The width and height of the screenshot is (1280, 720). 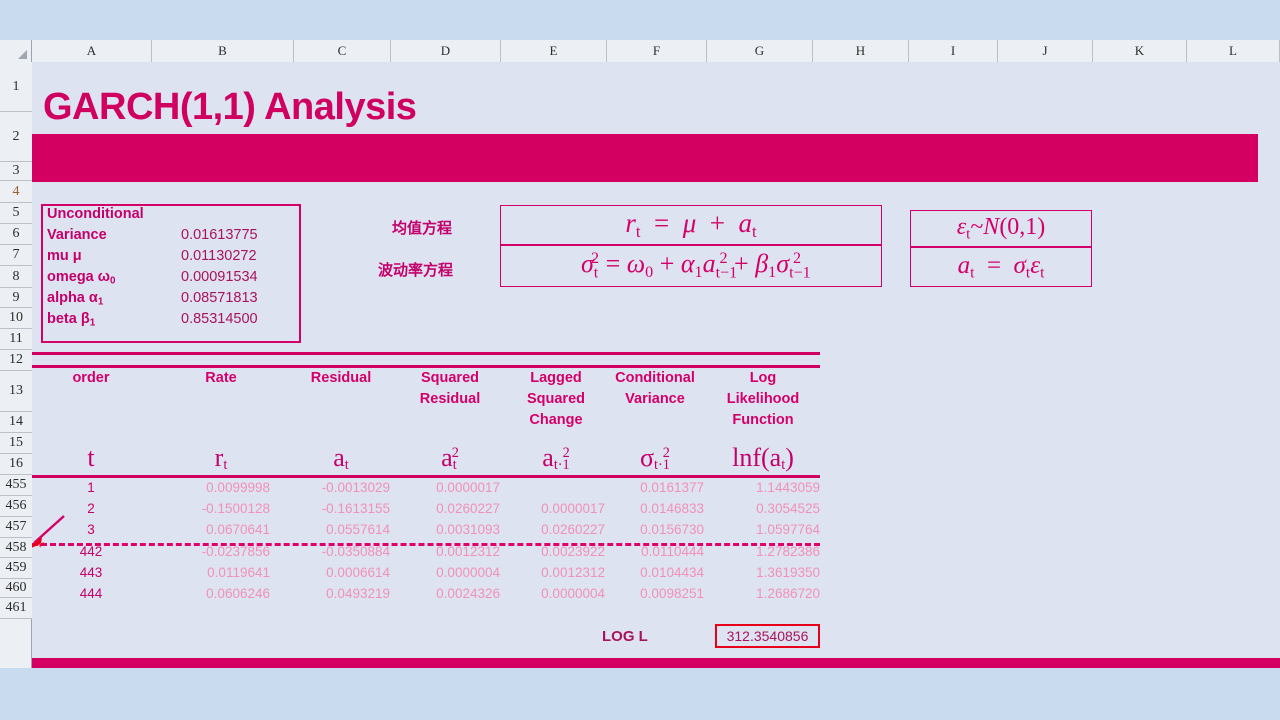 I want to click on column-title-1: Rate, so click(x=221, y=378).